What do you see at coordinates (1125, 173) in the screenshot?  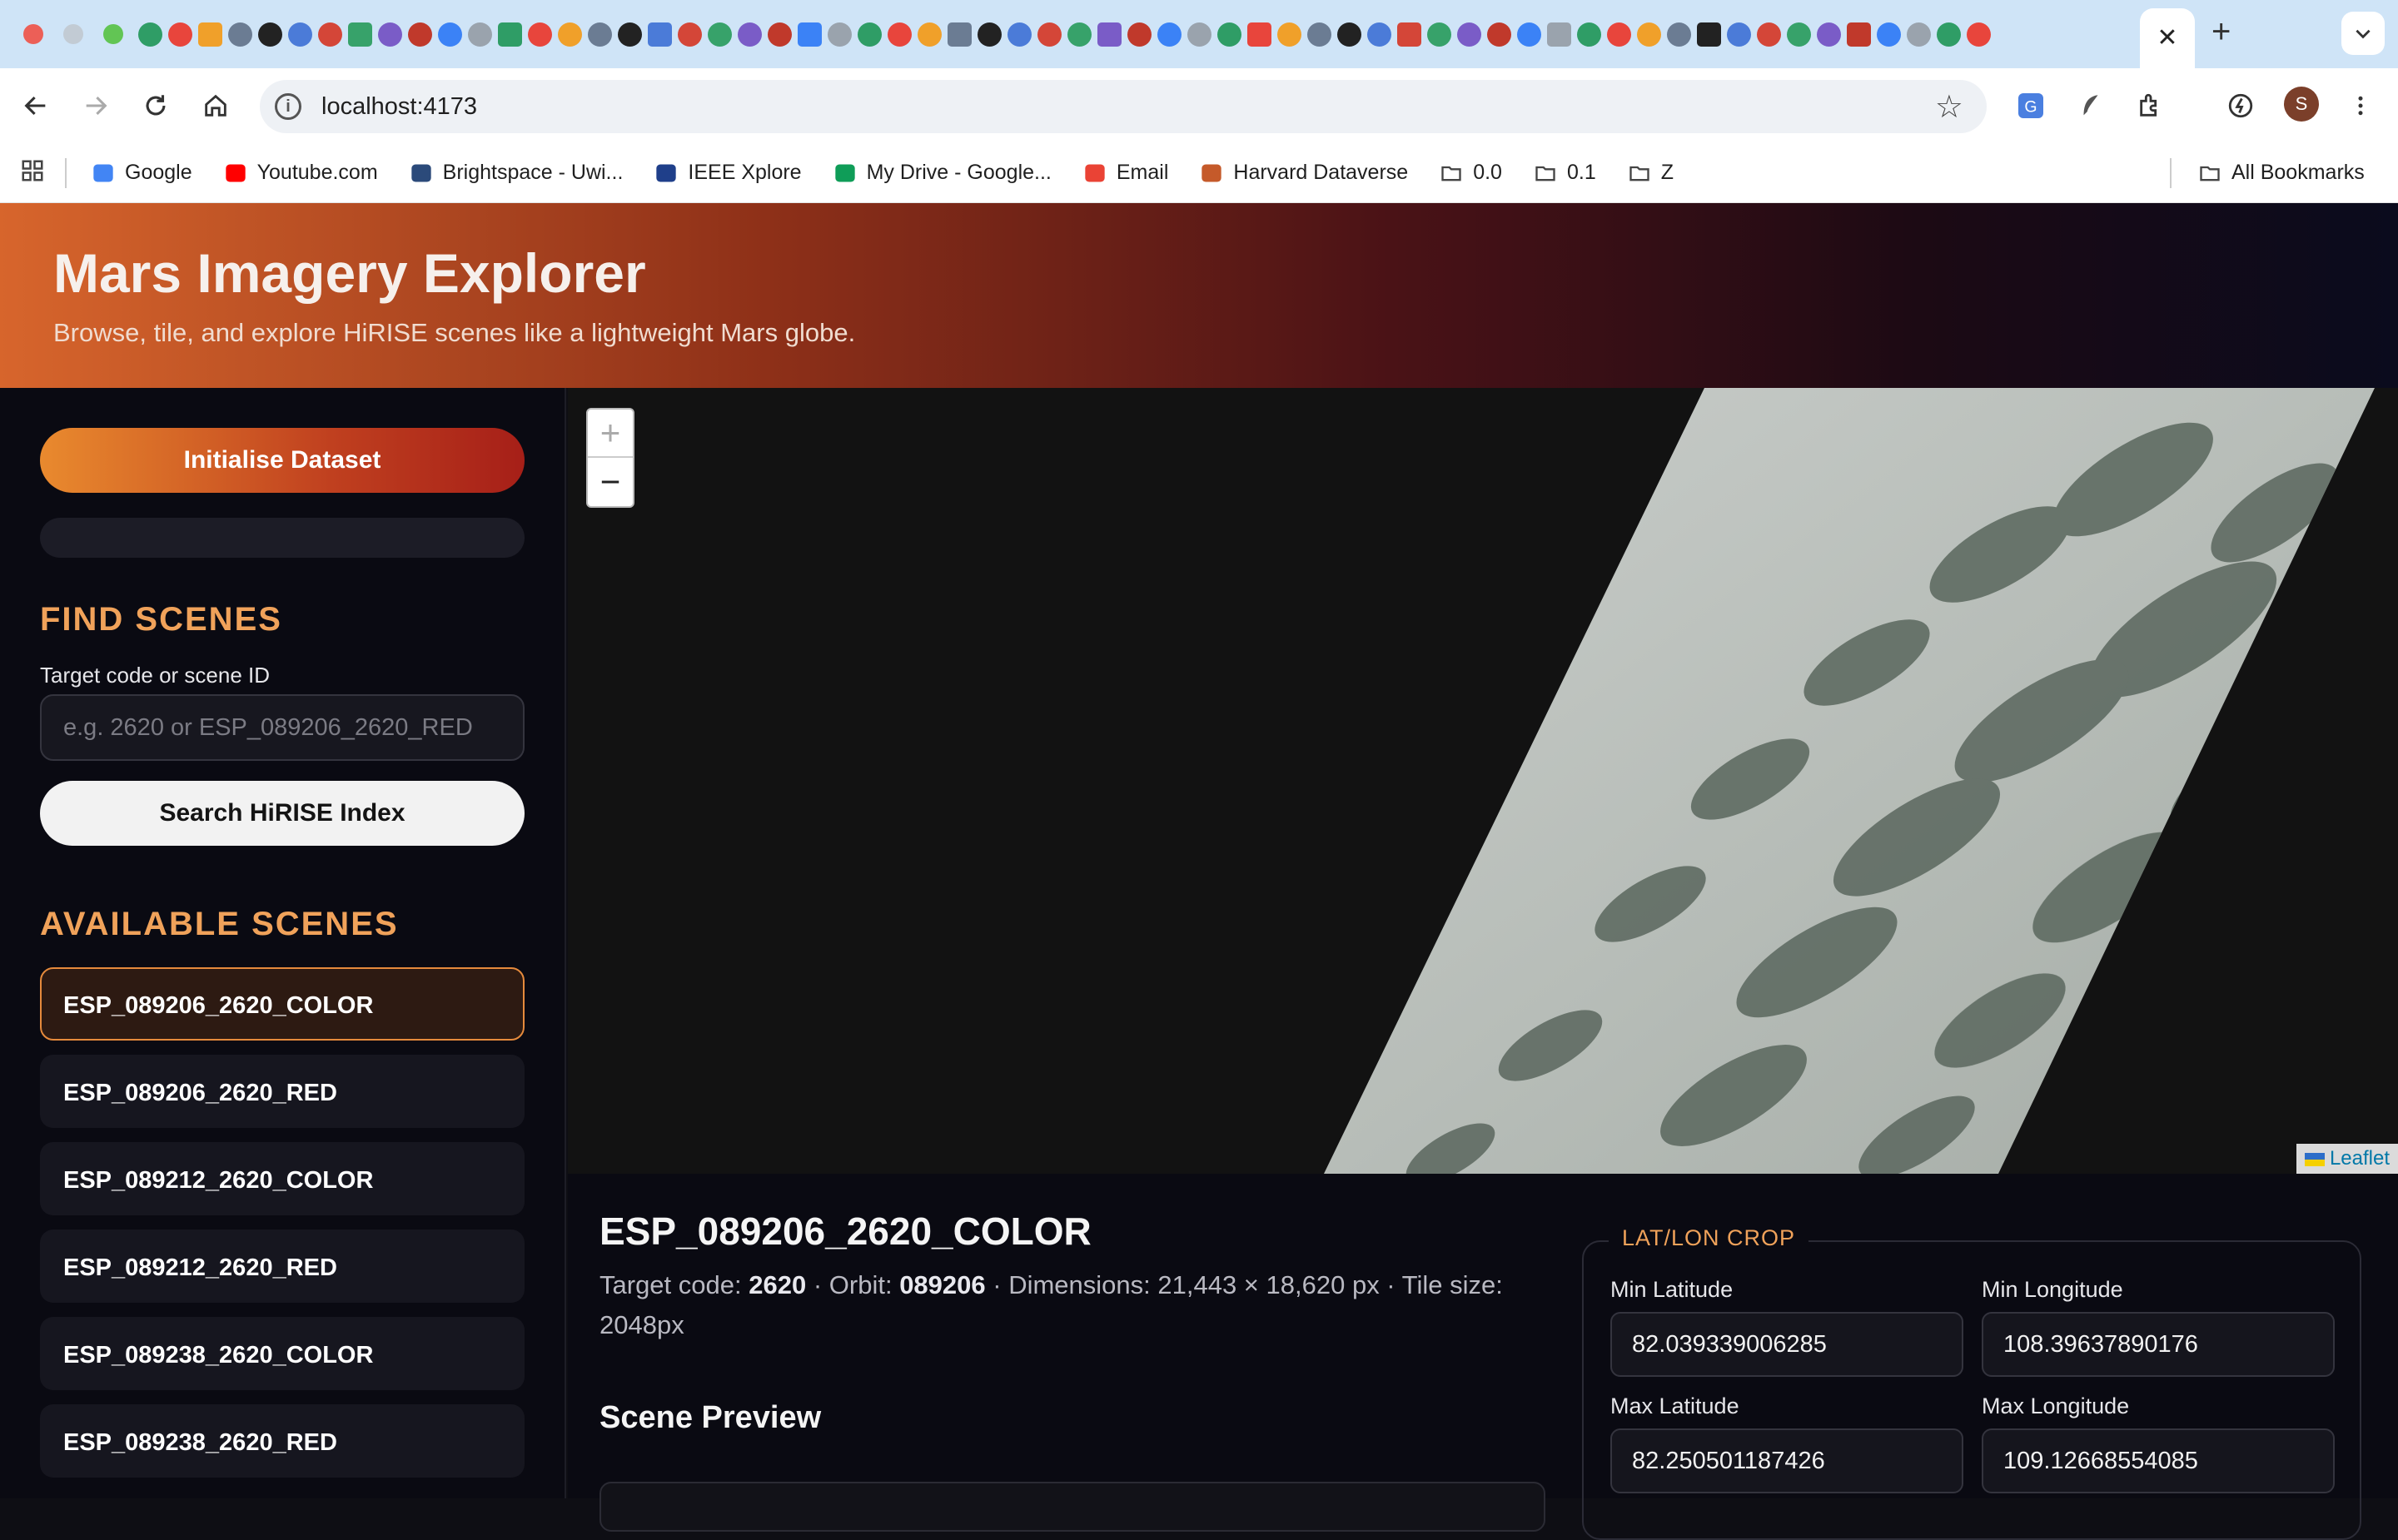 I see `bookmark-item: Email` at bounding box center [1125, 173].